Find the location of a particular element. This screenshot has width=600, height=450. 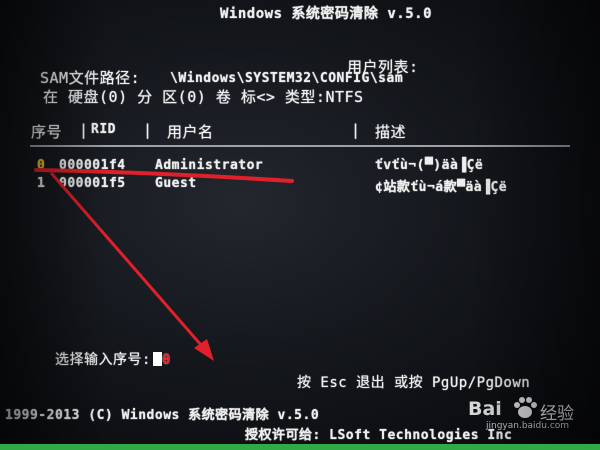

index-prompt: 选择输入序号: 0 is located at coordinates (113, 359).